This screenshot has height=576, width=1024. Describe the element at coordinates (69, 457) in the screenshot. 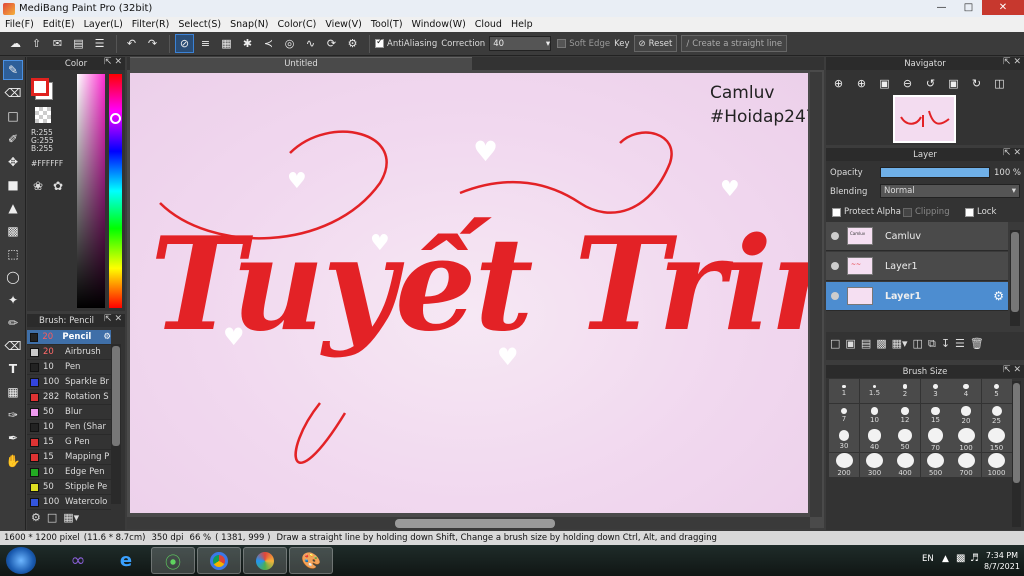

I see `brush-item-mapping-pen: 15 Mapping P` at that location.